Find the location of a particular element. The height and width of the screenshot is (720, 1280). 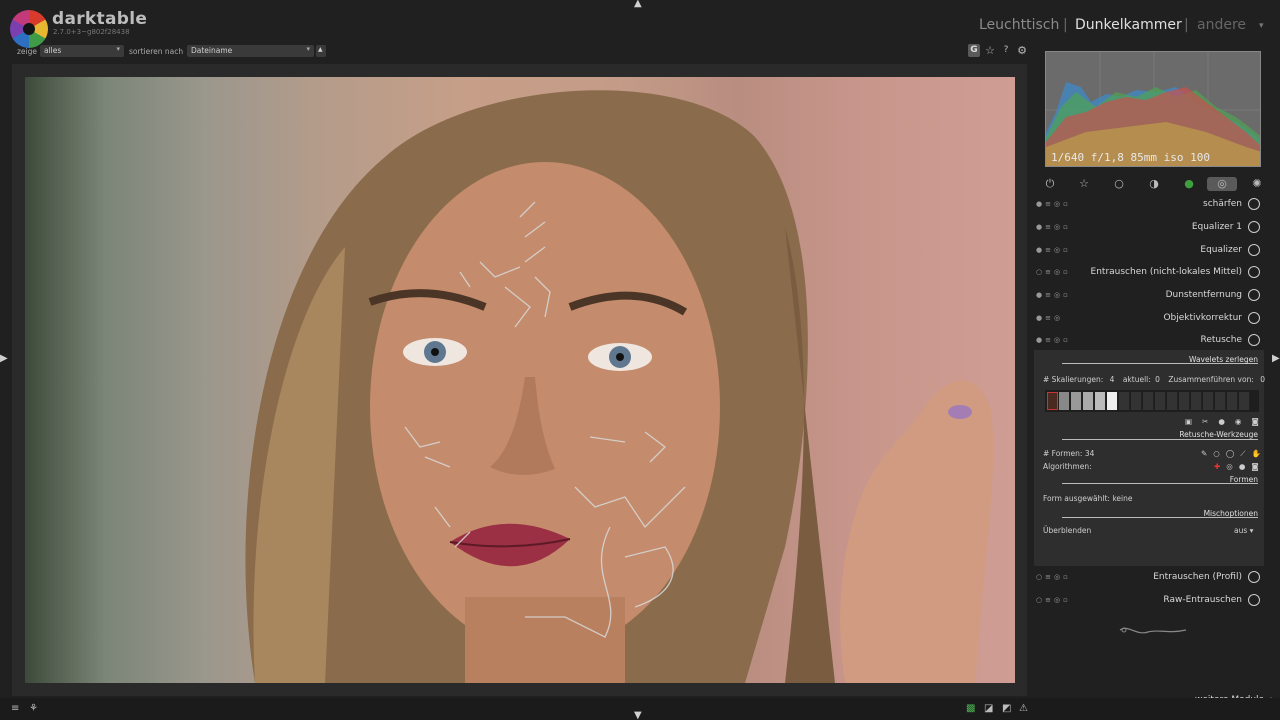

correct-icon: ◎ is located at coordinates (1222, 184).